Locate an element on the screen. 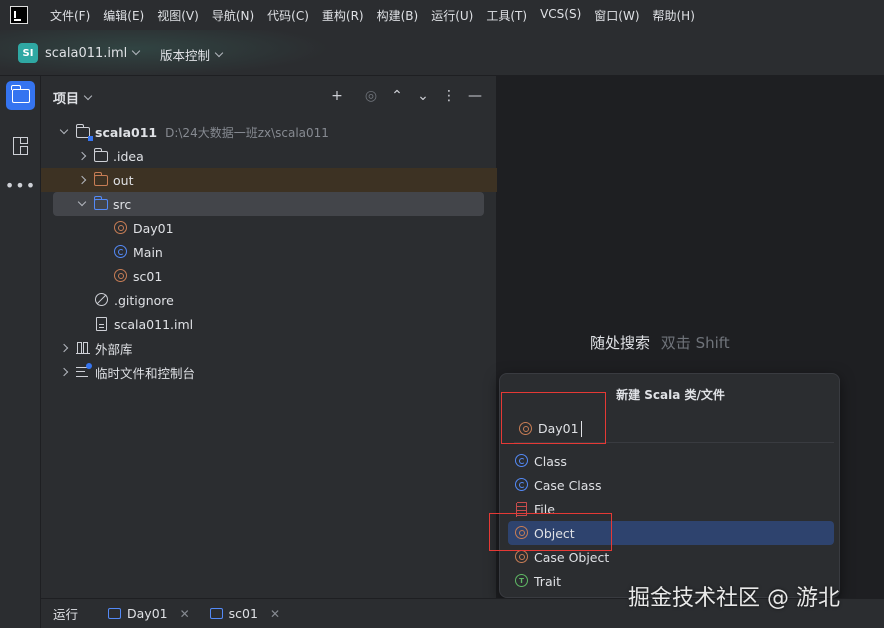  menu-window: 窗口(W) is located at coordinates (616, 15).